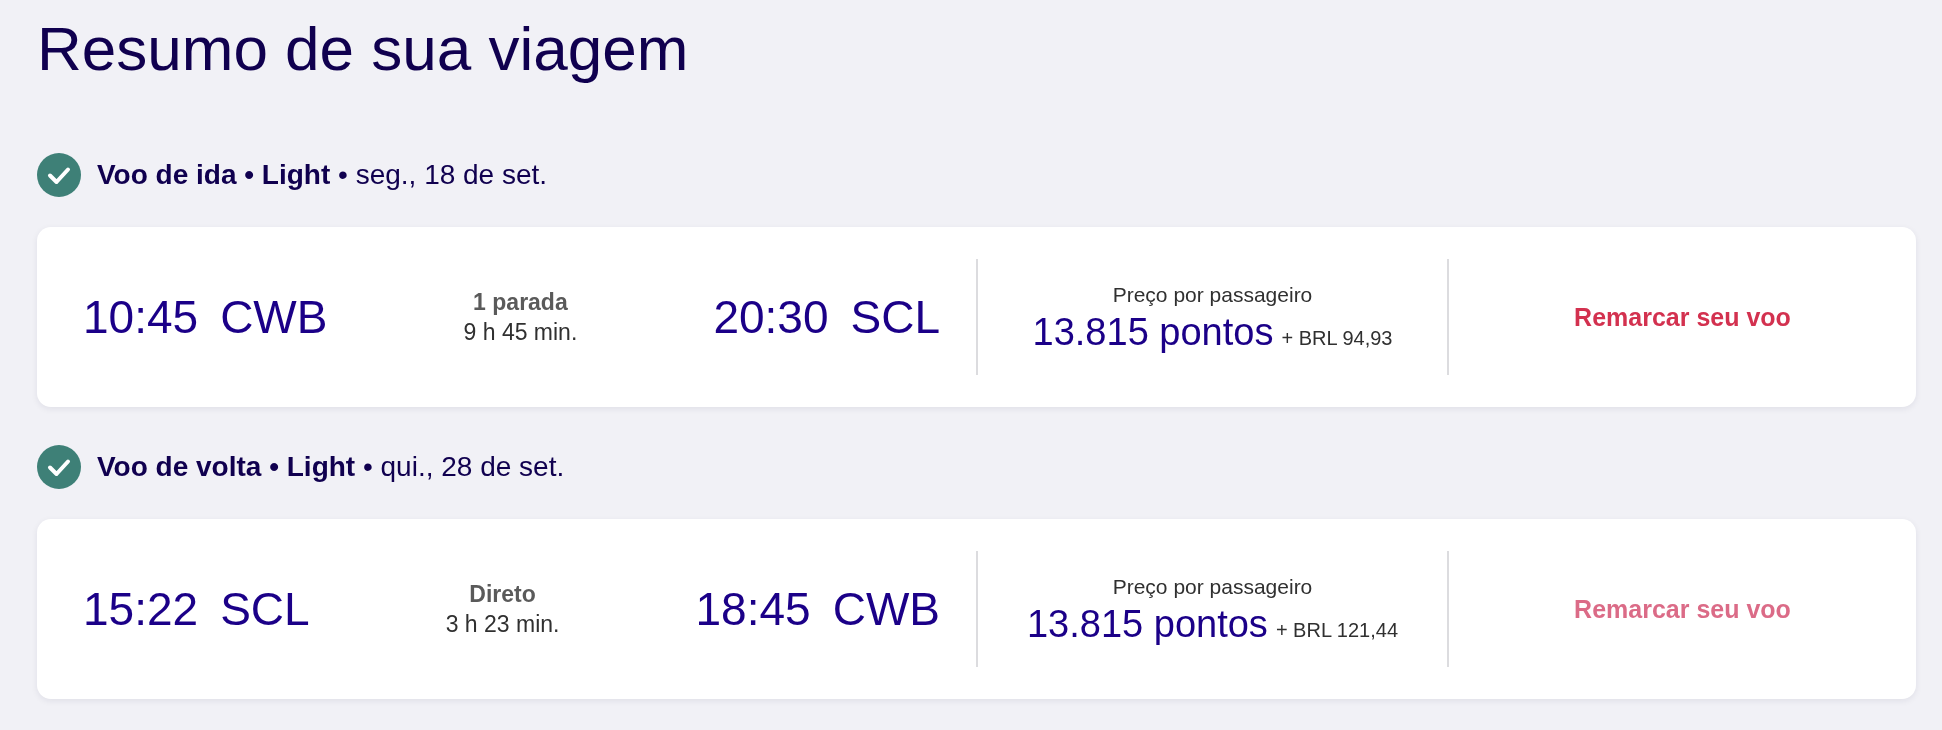  What do you see at coordinates (520, 332) in the screenshot?
I see `duration-text: 9 h 45 min.` at bounding box center [520, 332].